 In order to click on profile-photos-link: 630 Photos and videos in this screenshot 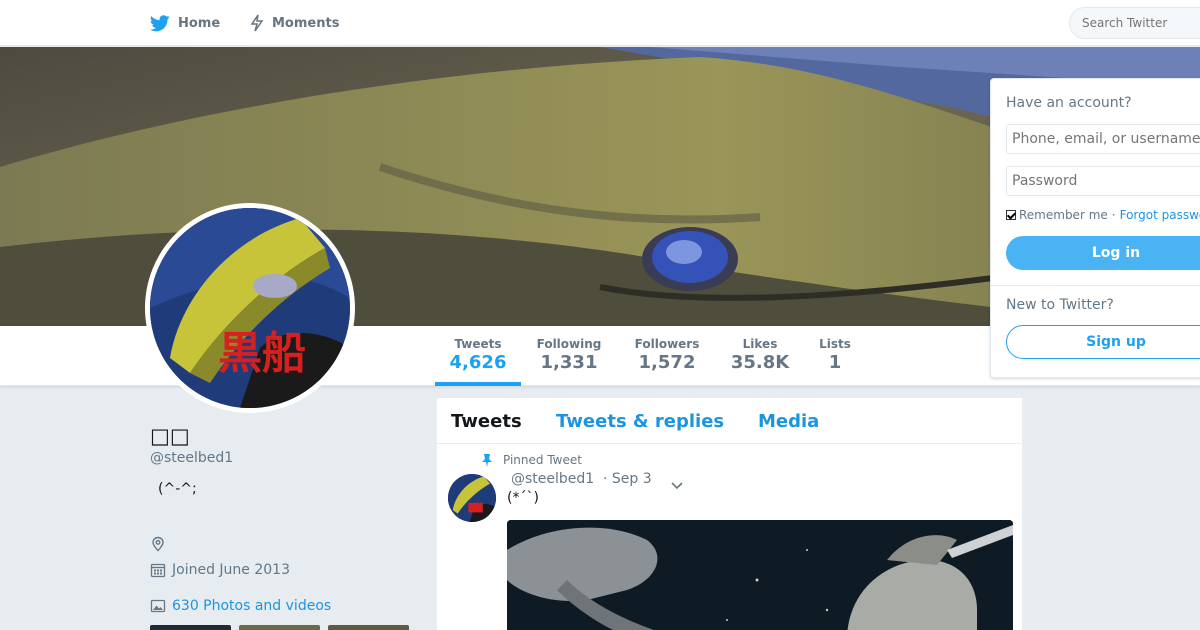, I will do `click(240, 606)`.